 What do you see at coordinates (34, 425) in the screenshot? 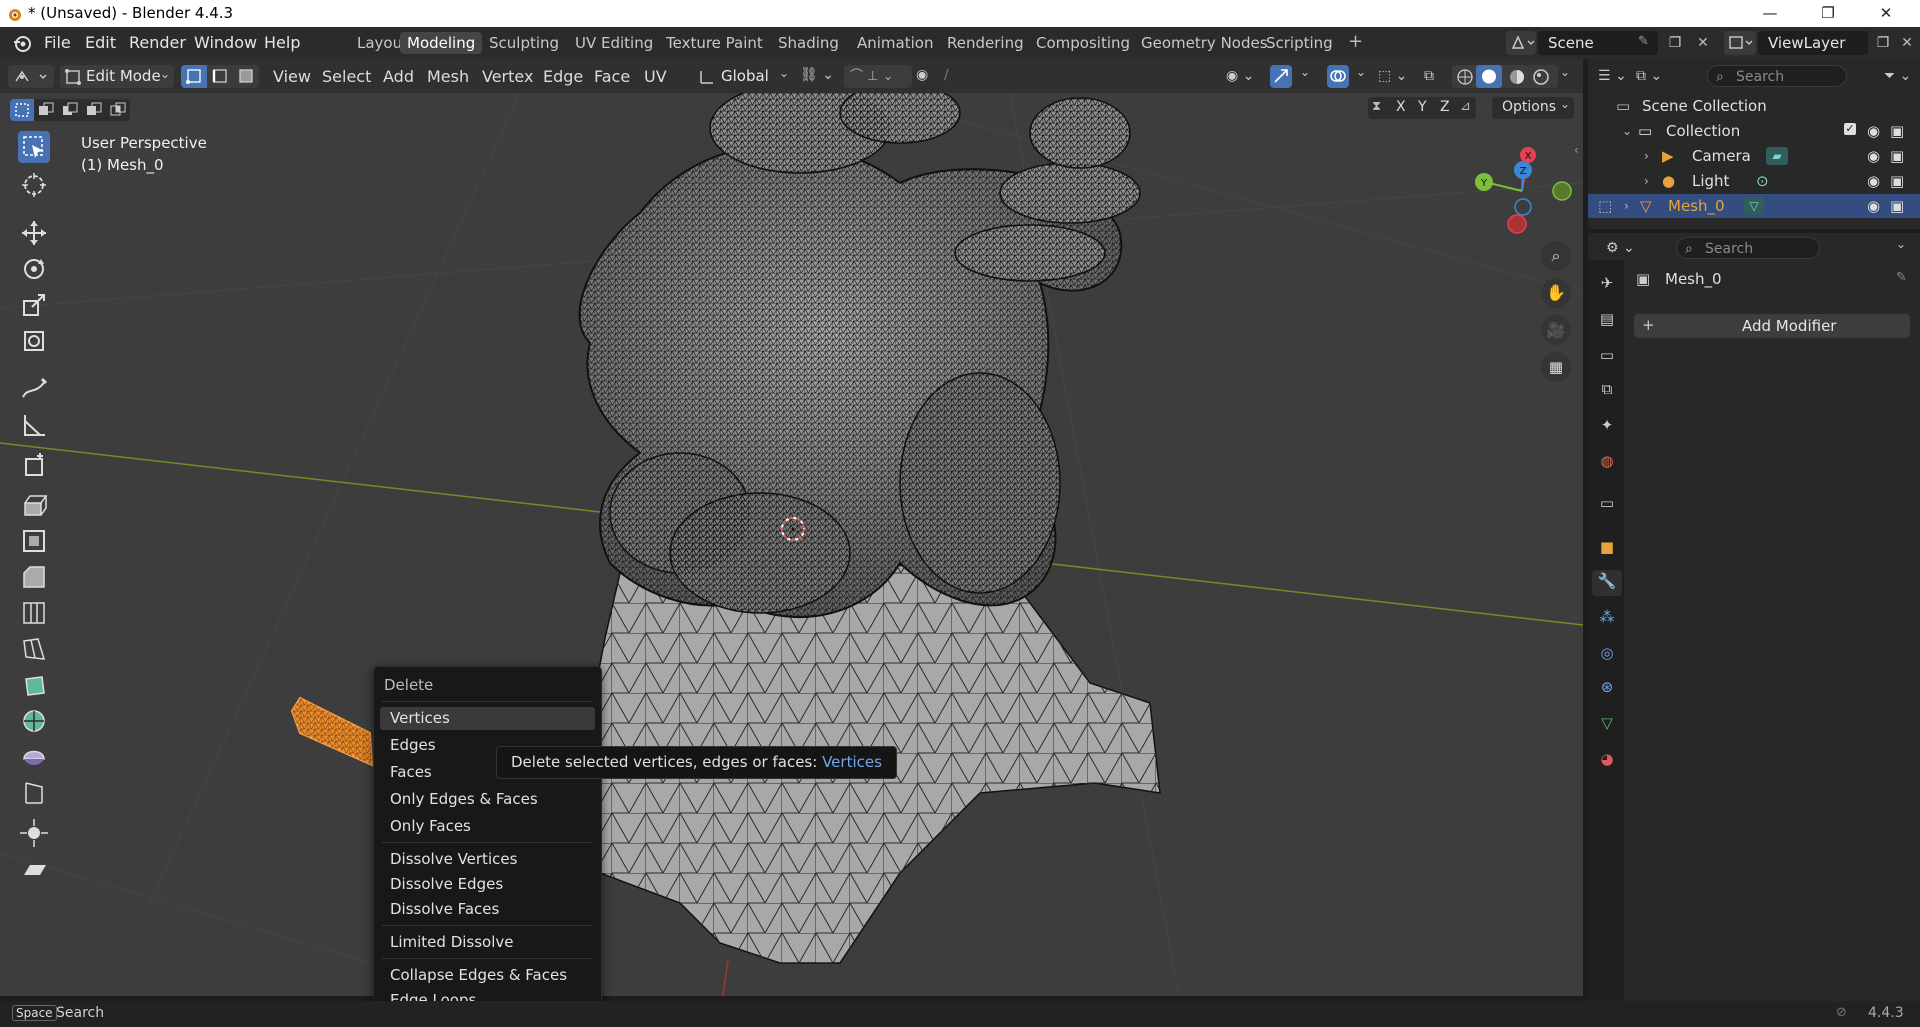
I see `measure-tool-icon` at bounding box center [34, 425].